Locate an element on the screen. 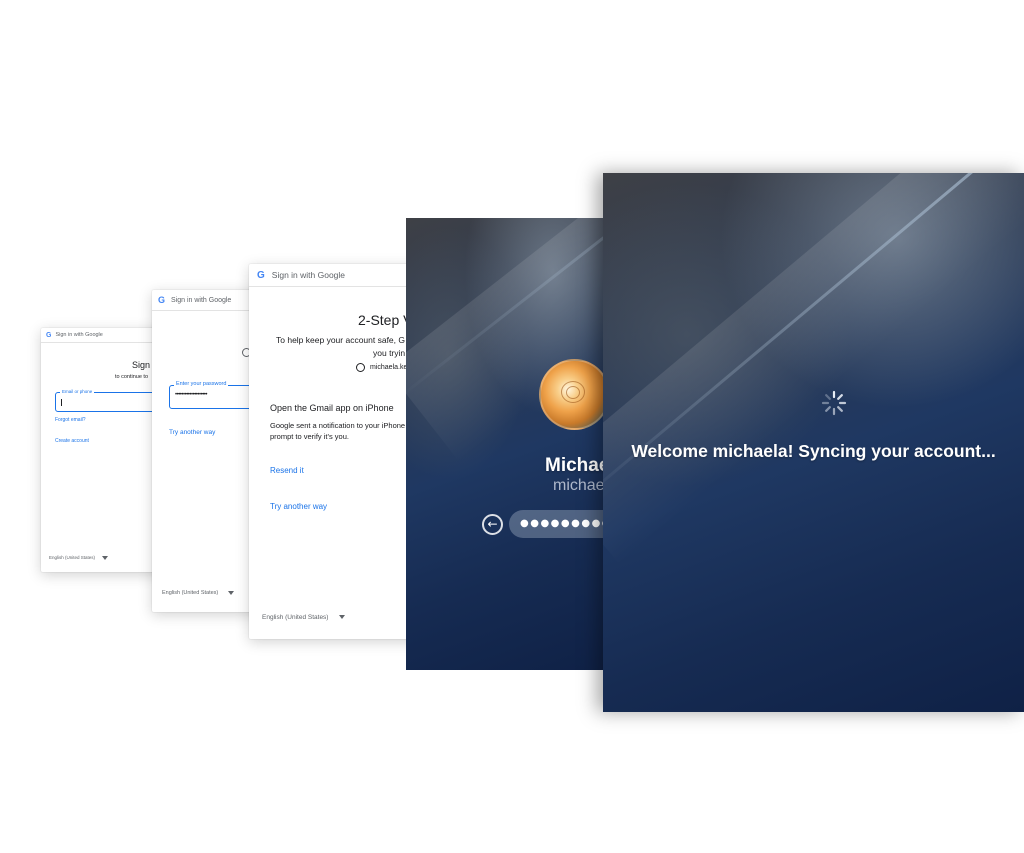 Image resolution: width=1024 pixels, height=853 pixels. rose-petal is located at coordinates (573, 392).